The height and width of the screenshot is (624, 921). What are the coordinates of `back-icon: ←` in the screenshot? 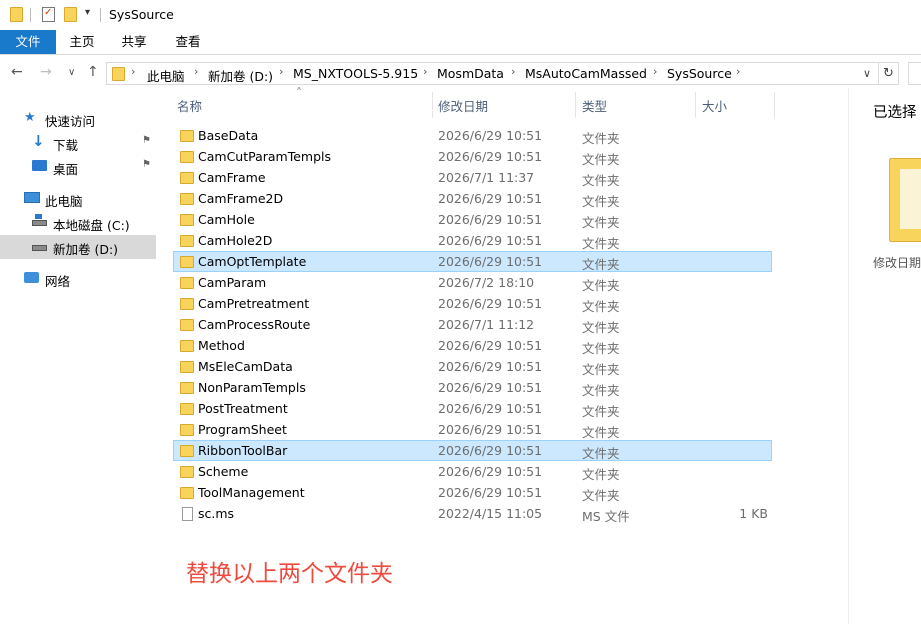 It's located at (17, 72).